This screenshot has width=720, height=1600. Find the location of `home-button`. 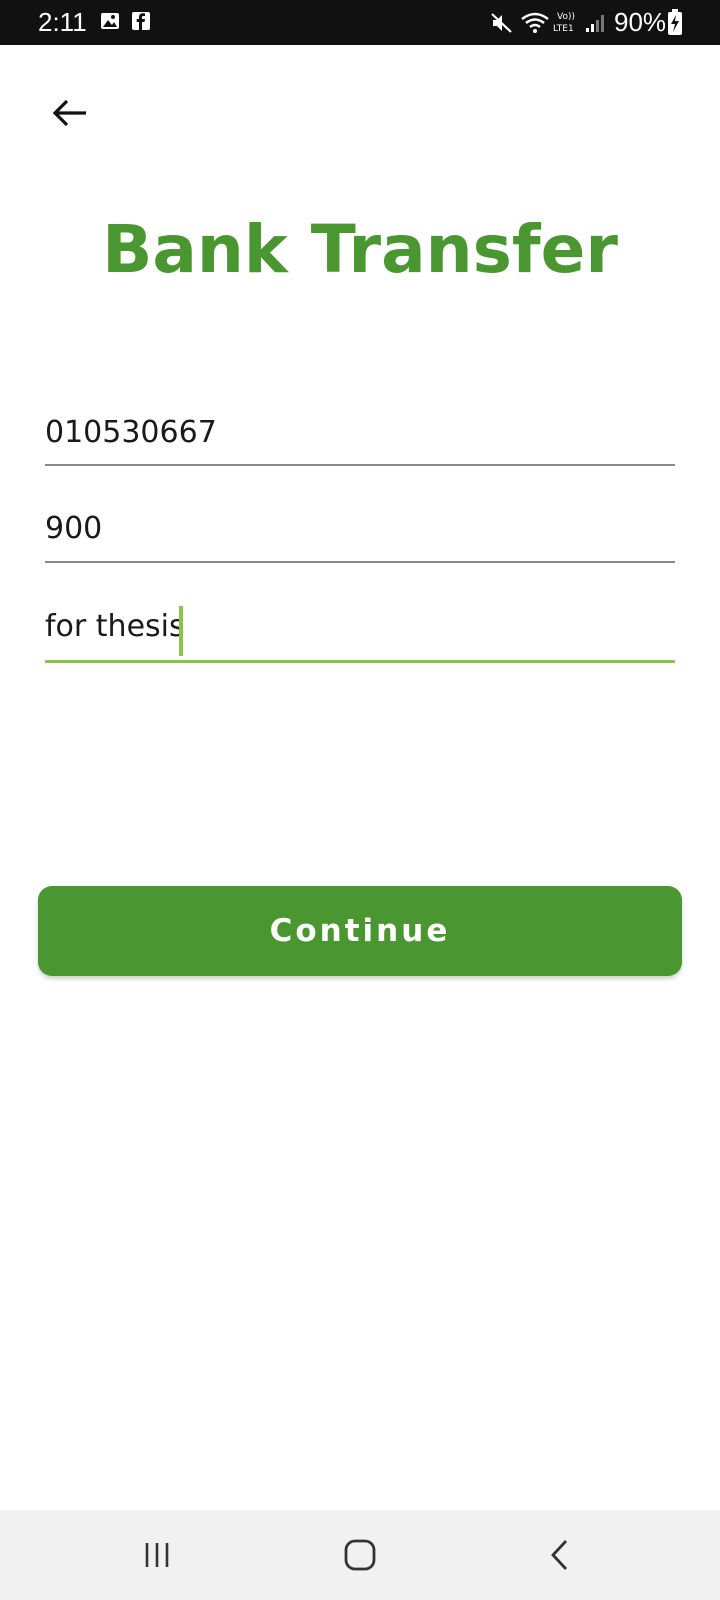

home-button is located at coordinates (360, 1555).